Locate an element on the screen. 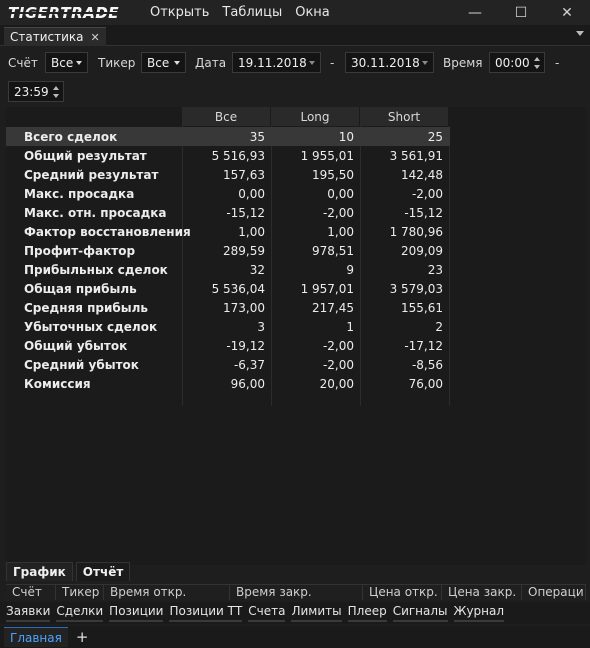 The width and height of the screenshot is (590, 648). date-from-picker: 19.11.2018 is located at coordinates (276, 62).